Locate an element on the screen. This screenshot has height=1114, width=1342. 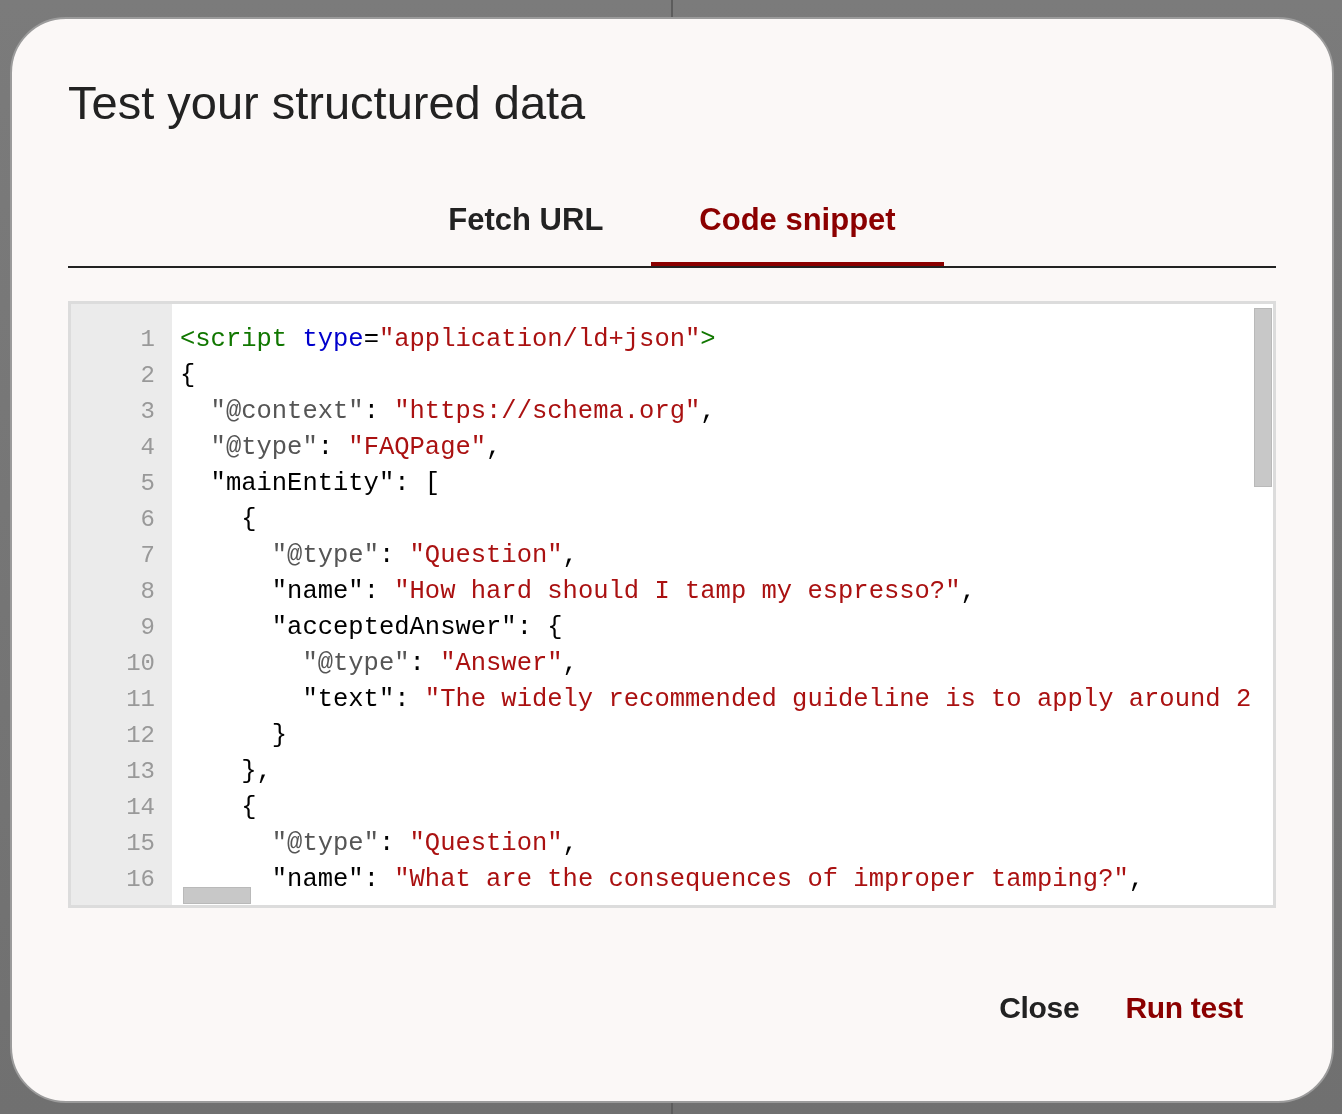
close-button: Close is located at coordinates (1039, 1008).